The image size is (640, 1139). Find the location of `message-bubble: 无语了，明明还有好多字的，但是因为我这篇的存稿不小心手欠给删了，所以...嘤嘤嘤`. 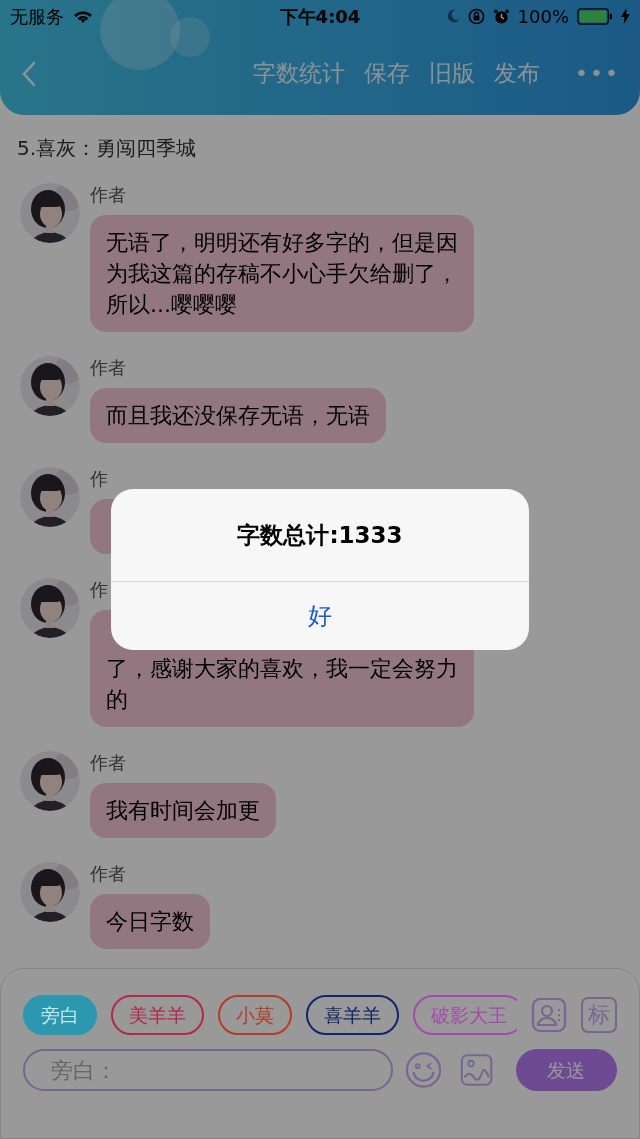

message-bubble: 无语了，明明还有好多字的，但是因为我这篇的存稿不小心手欠给删了，所以...嘤嘤嘤 is located at coordinates (282, 273).